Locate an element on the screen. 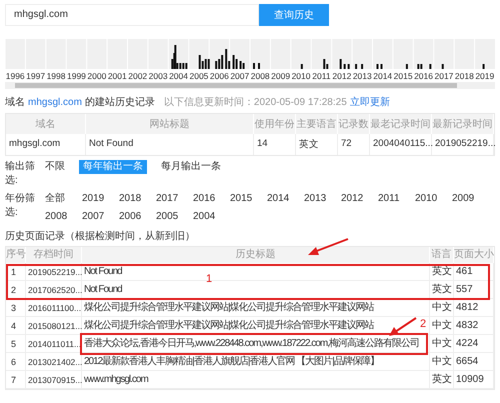 The image size is (500, 403). domain-link: mhgsgl.com is located at coordinates (55, 102).